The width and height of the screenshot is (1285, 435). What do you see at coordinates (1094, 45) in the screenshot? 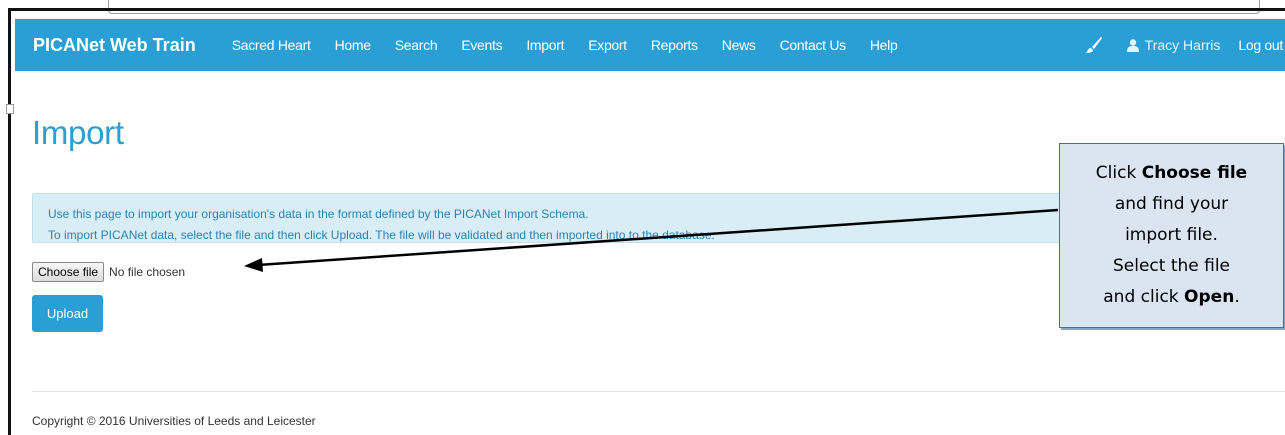
I see `brush-icon` at bounding box center [1094, 45].